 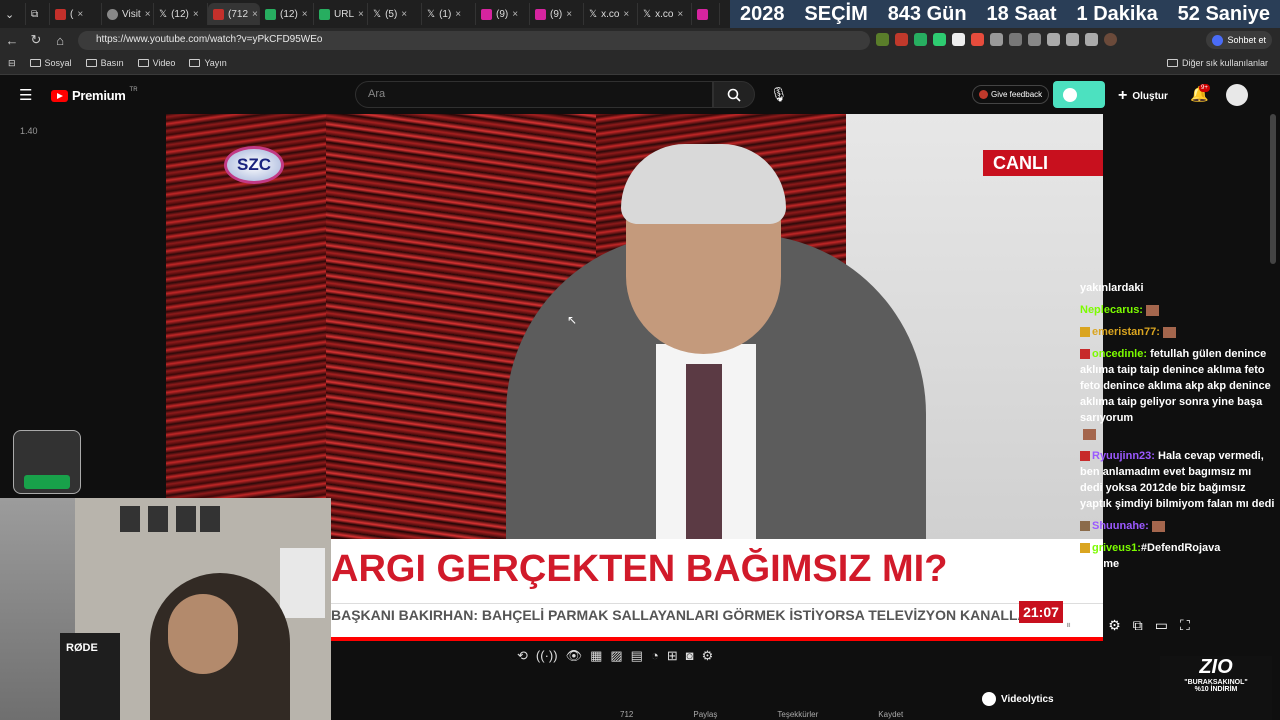 I want to click on tab-actions-menu: ⌄, so click(x=13, y=14).